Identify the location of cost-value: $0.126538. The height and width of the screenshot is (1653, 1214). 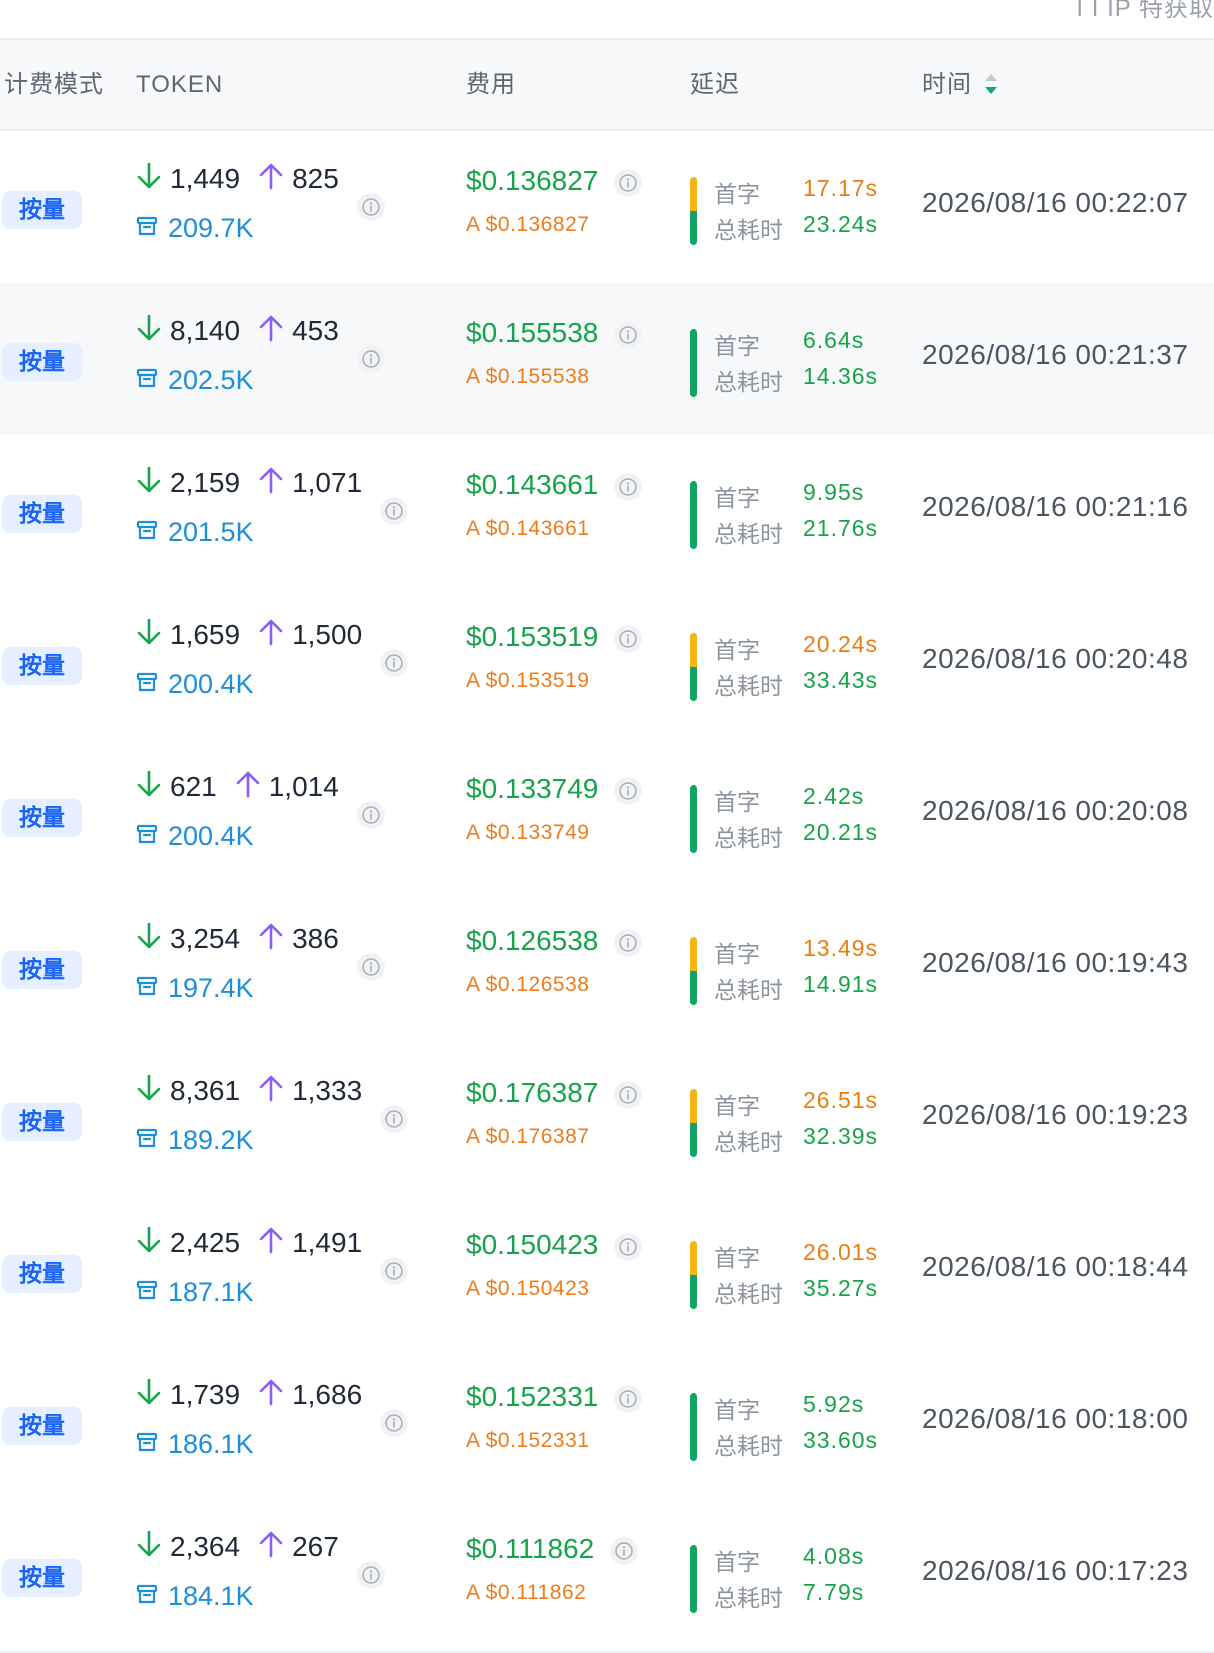
(532, 940).